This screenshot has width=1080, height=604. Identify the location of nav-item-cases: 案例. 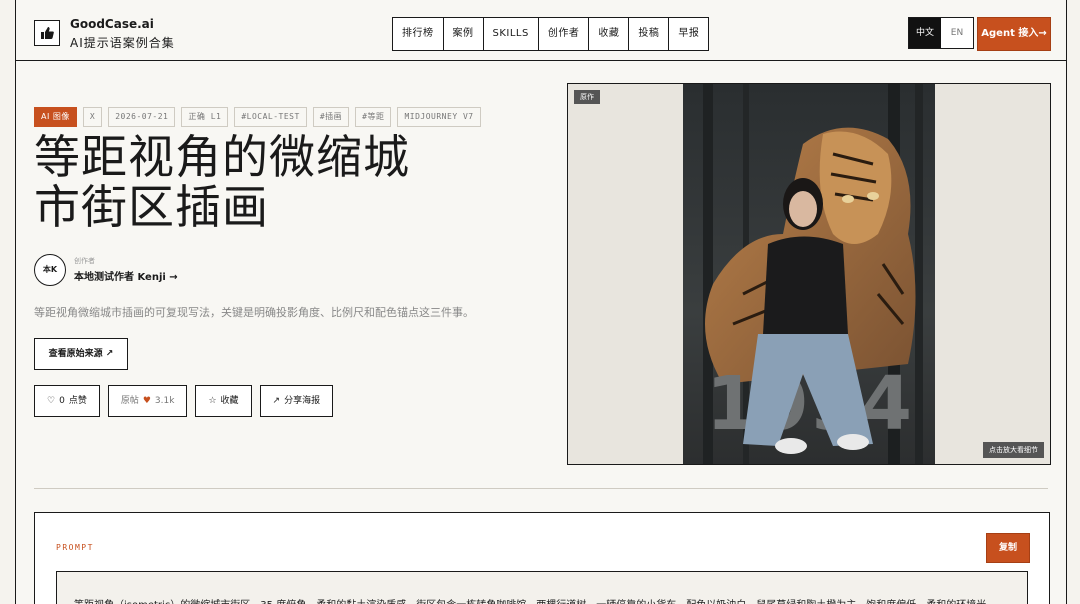
(464, 34).